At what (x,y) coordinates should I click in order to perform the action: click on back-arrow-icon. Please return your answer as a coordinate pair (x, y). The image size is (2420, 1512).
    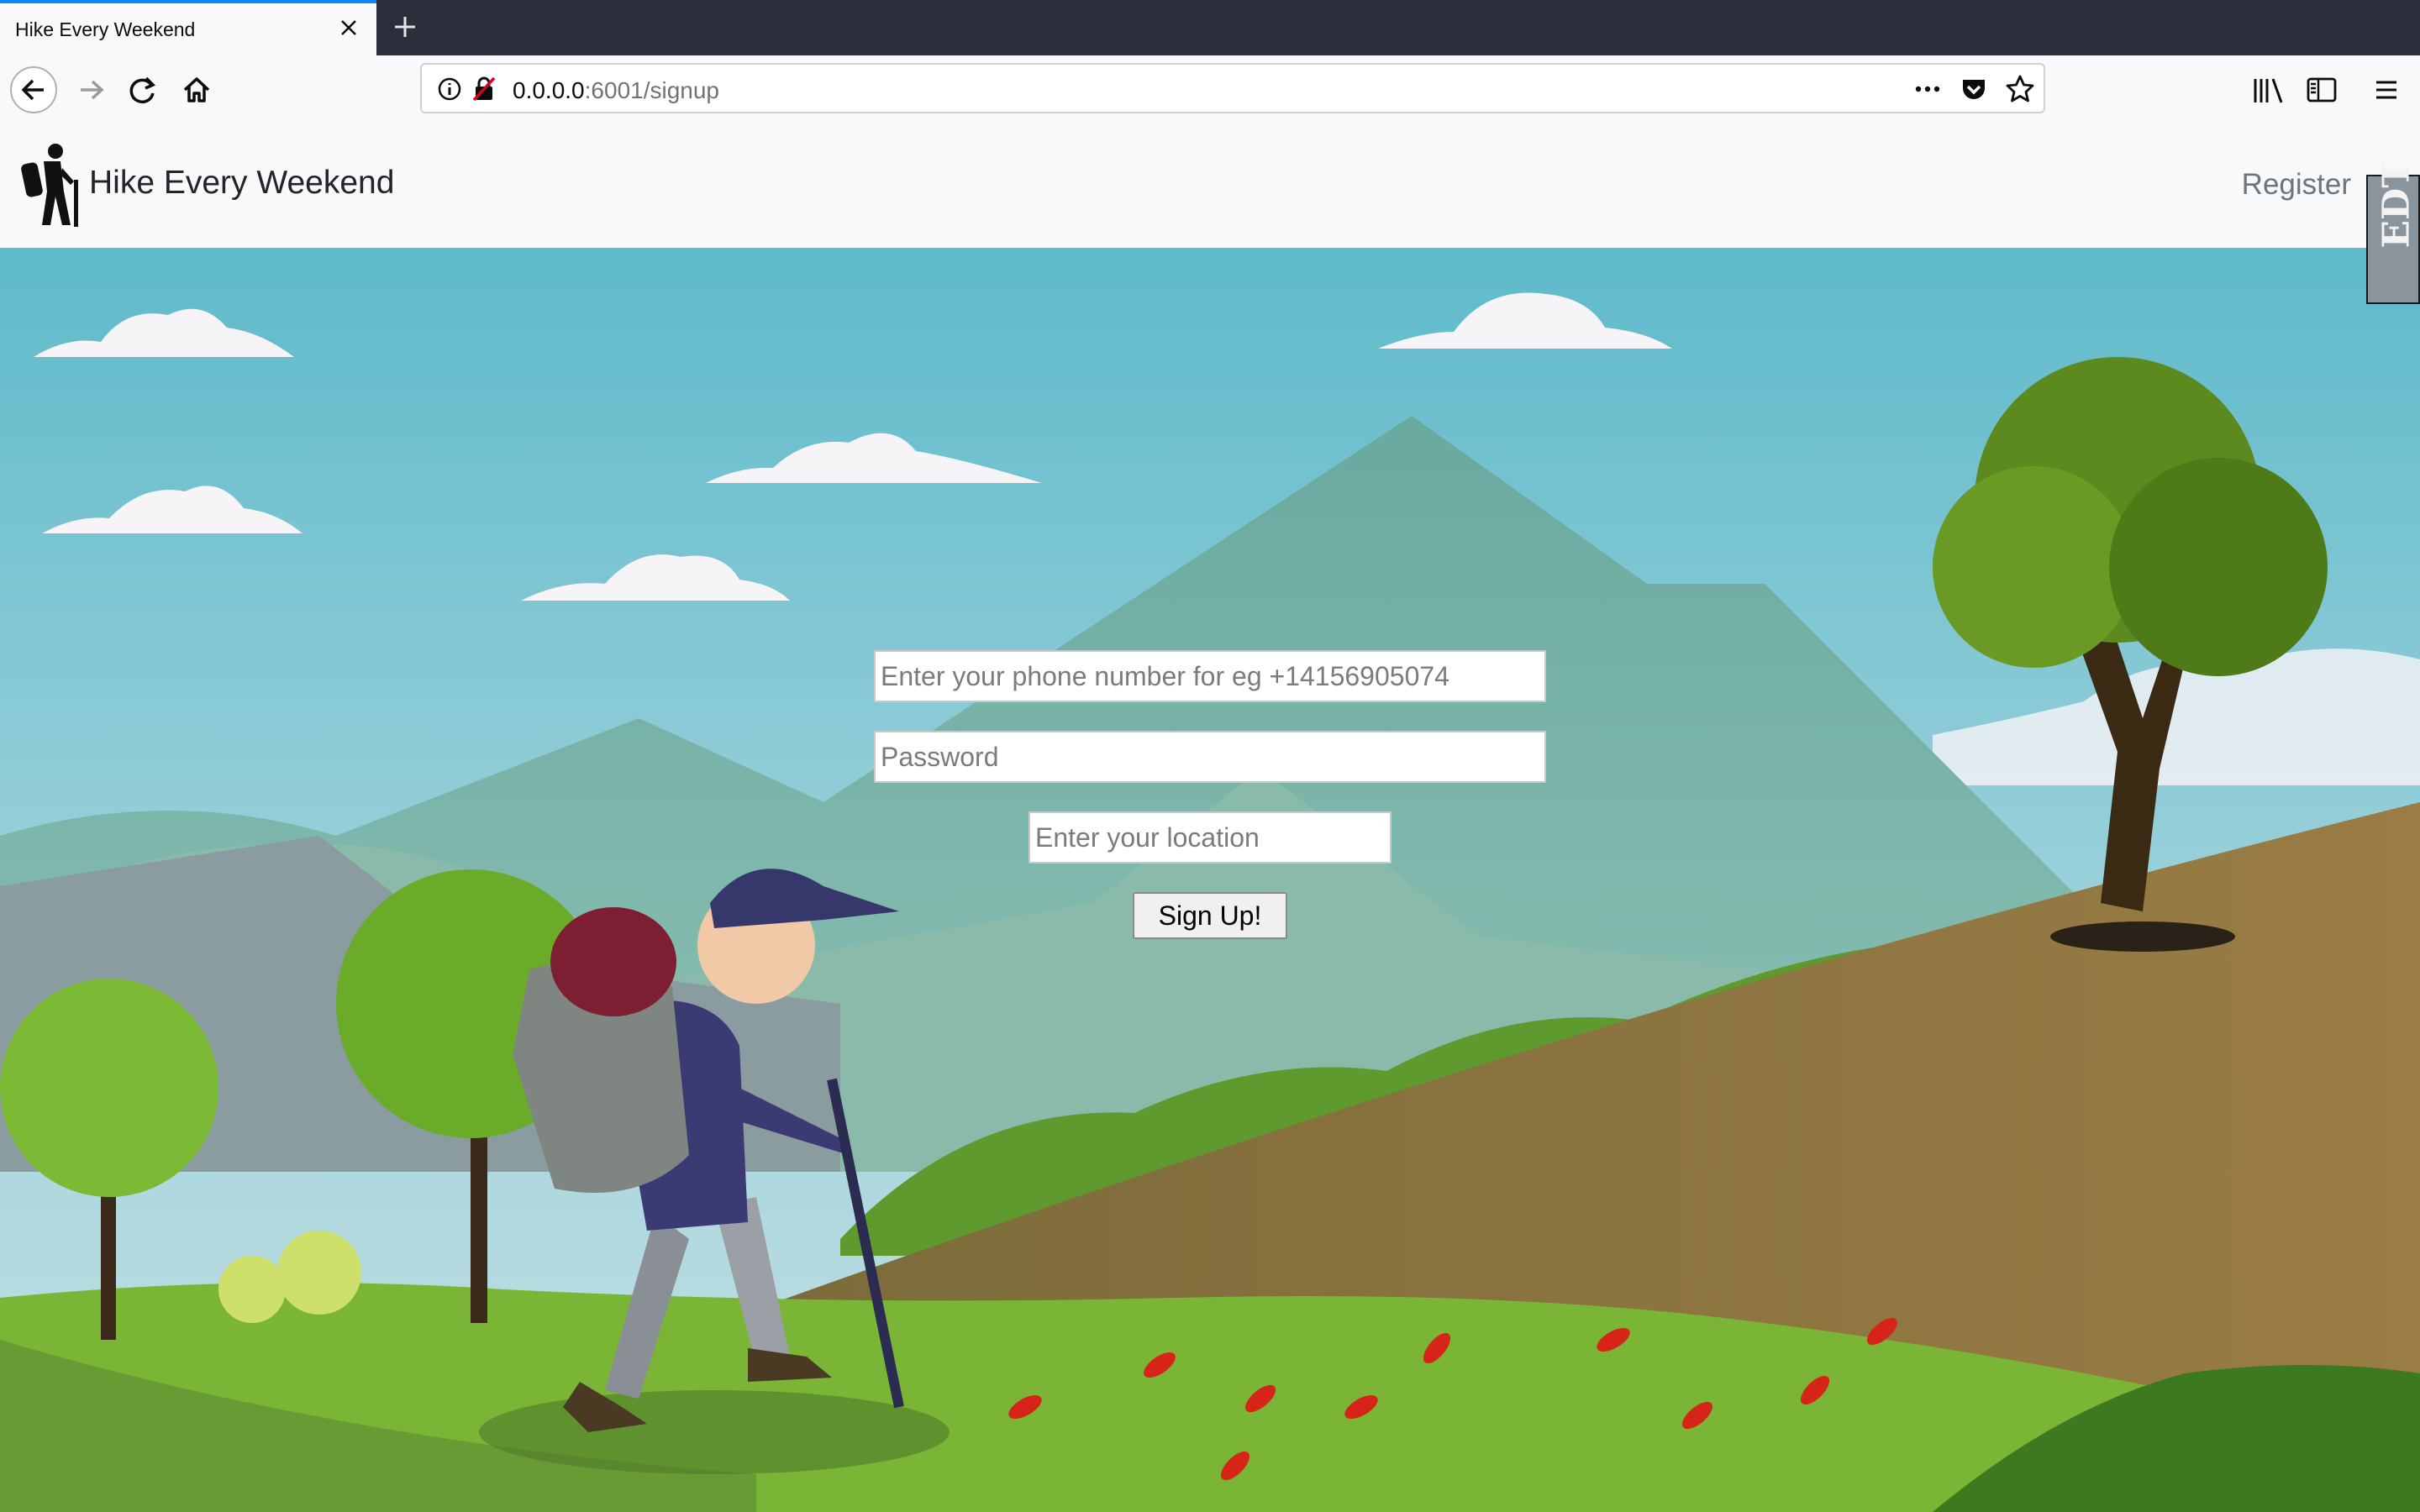
    Looking at the image, I should click on (33, 90).